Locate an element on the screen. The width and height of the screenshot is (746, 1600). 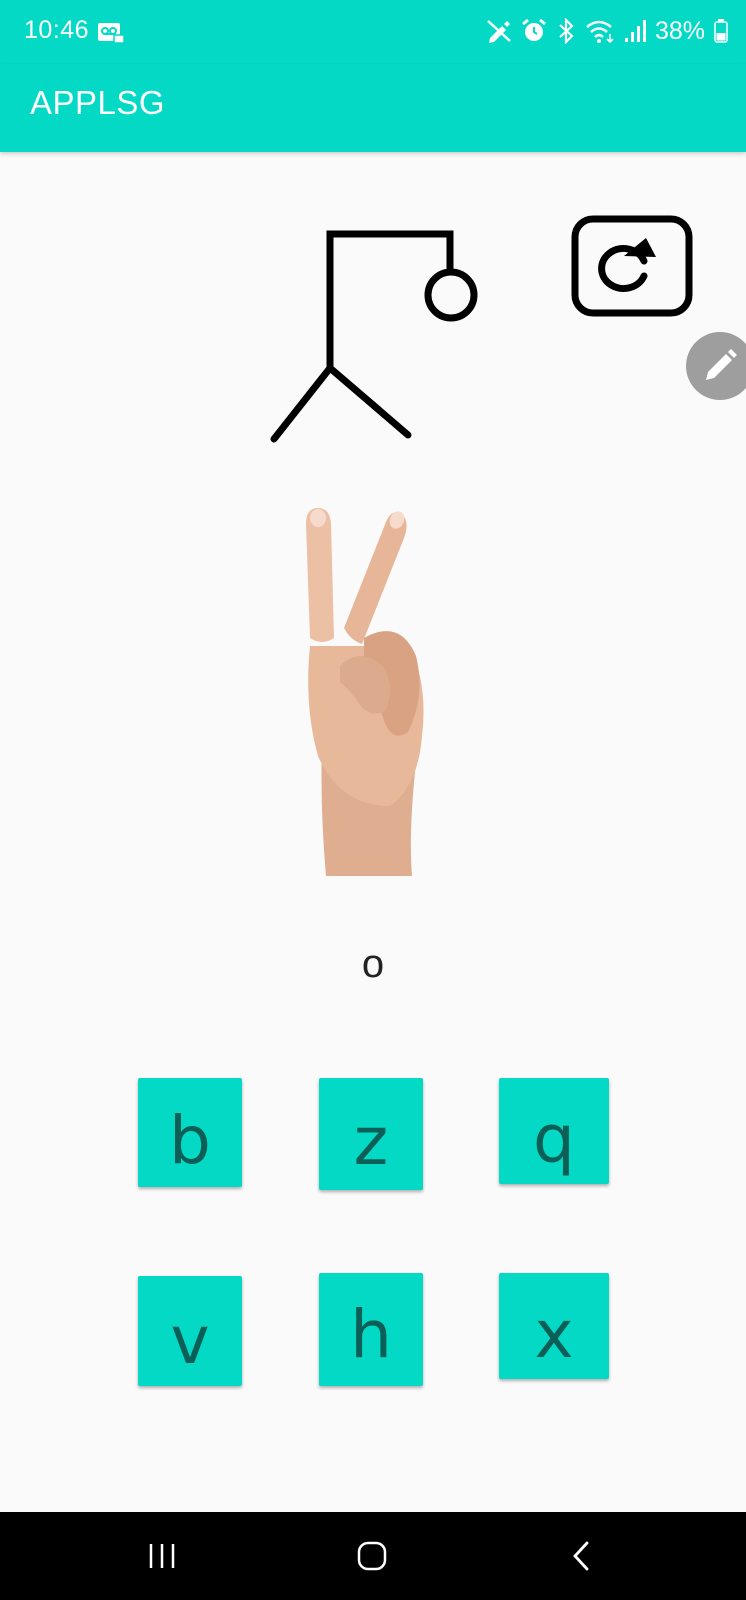
letter-button-label: q is located at coordinates (554, 1139).